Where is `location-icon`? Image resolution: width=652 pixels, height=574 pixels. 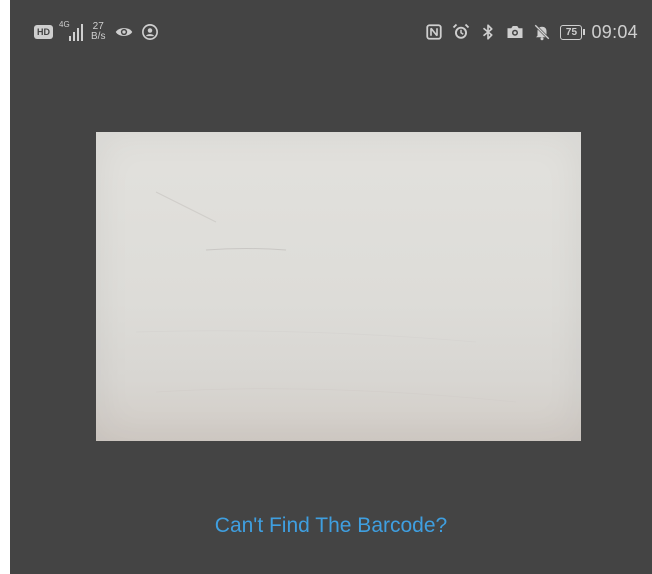 location-icon is located at coordinates (150, 32).